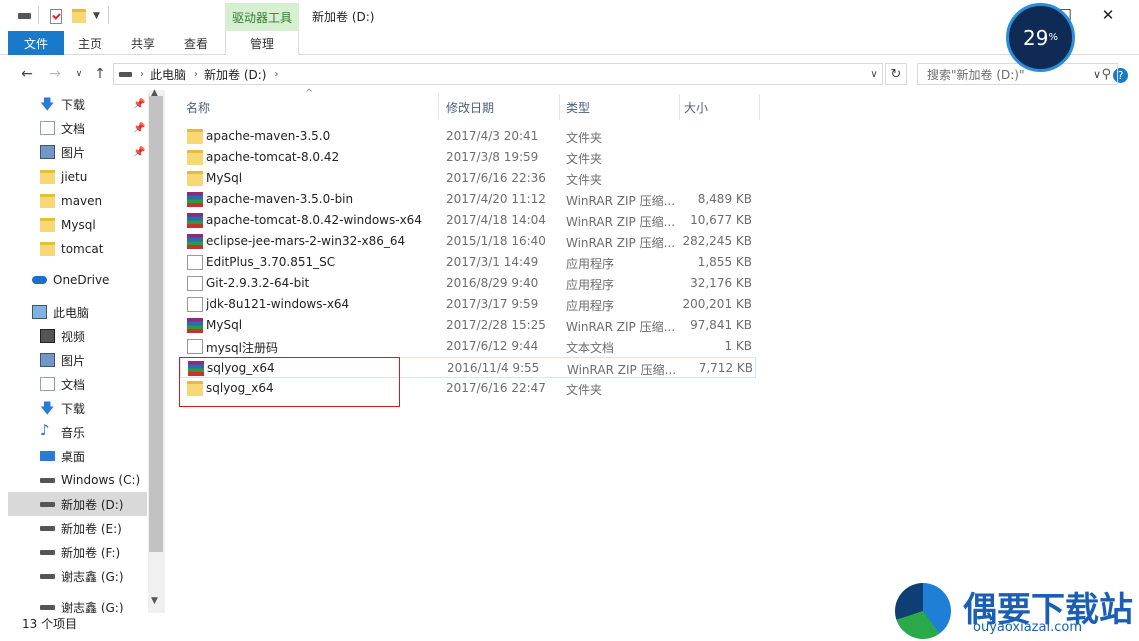  What do you see at coordinates (56, 16) in the screenshot?
I see `properties-icon` at bounding box center [56, 16].